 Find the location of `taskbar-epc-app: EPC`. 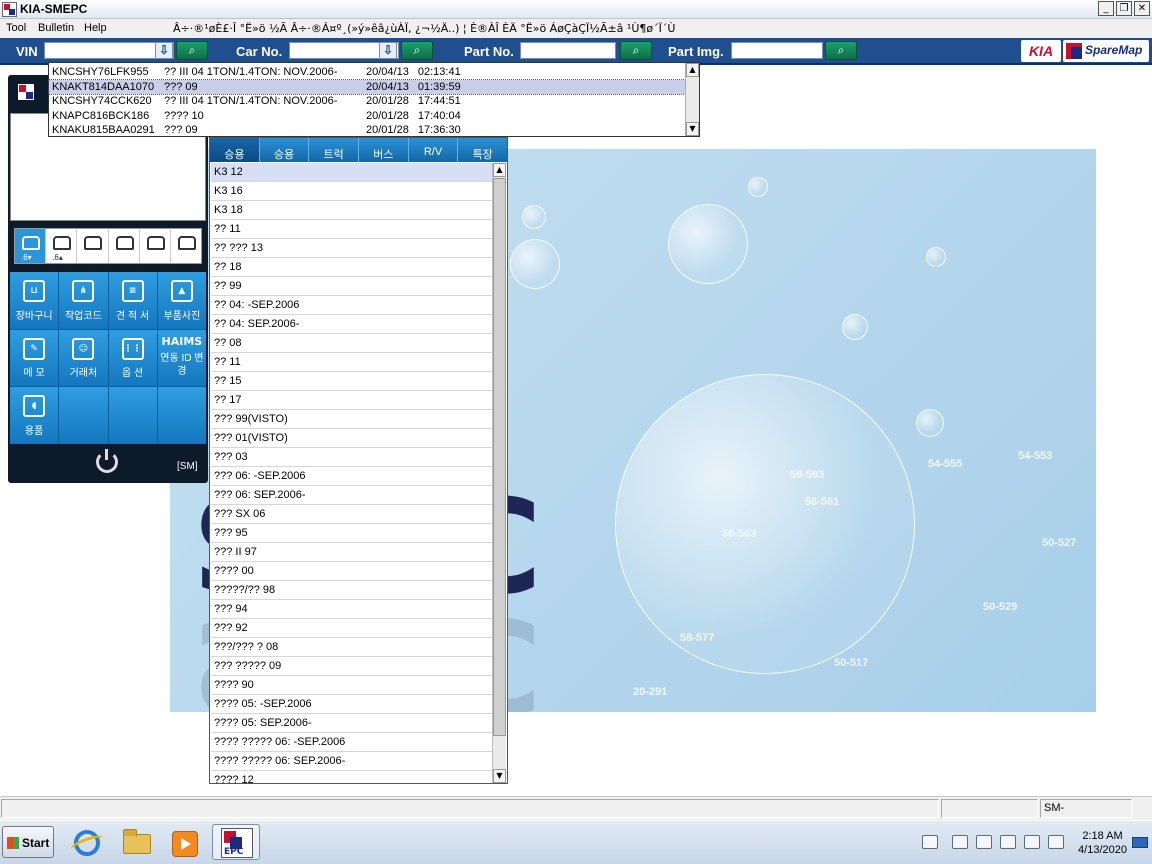

taskbar-epc-app: EPC is located at coordinates (236, 842).